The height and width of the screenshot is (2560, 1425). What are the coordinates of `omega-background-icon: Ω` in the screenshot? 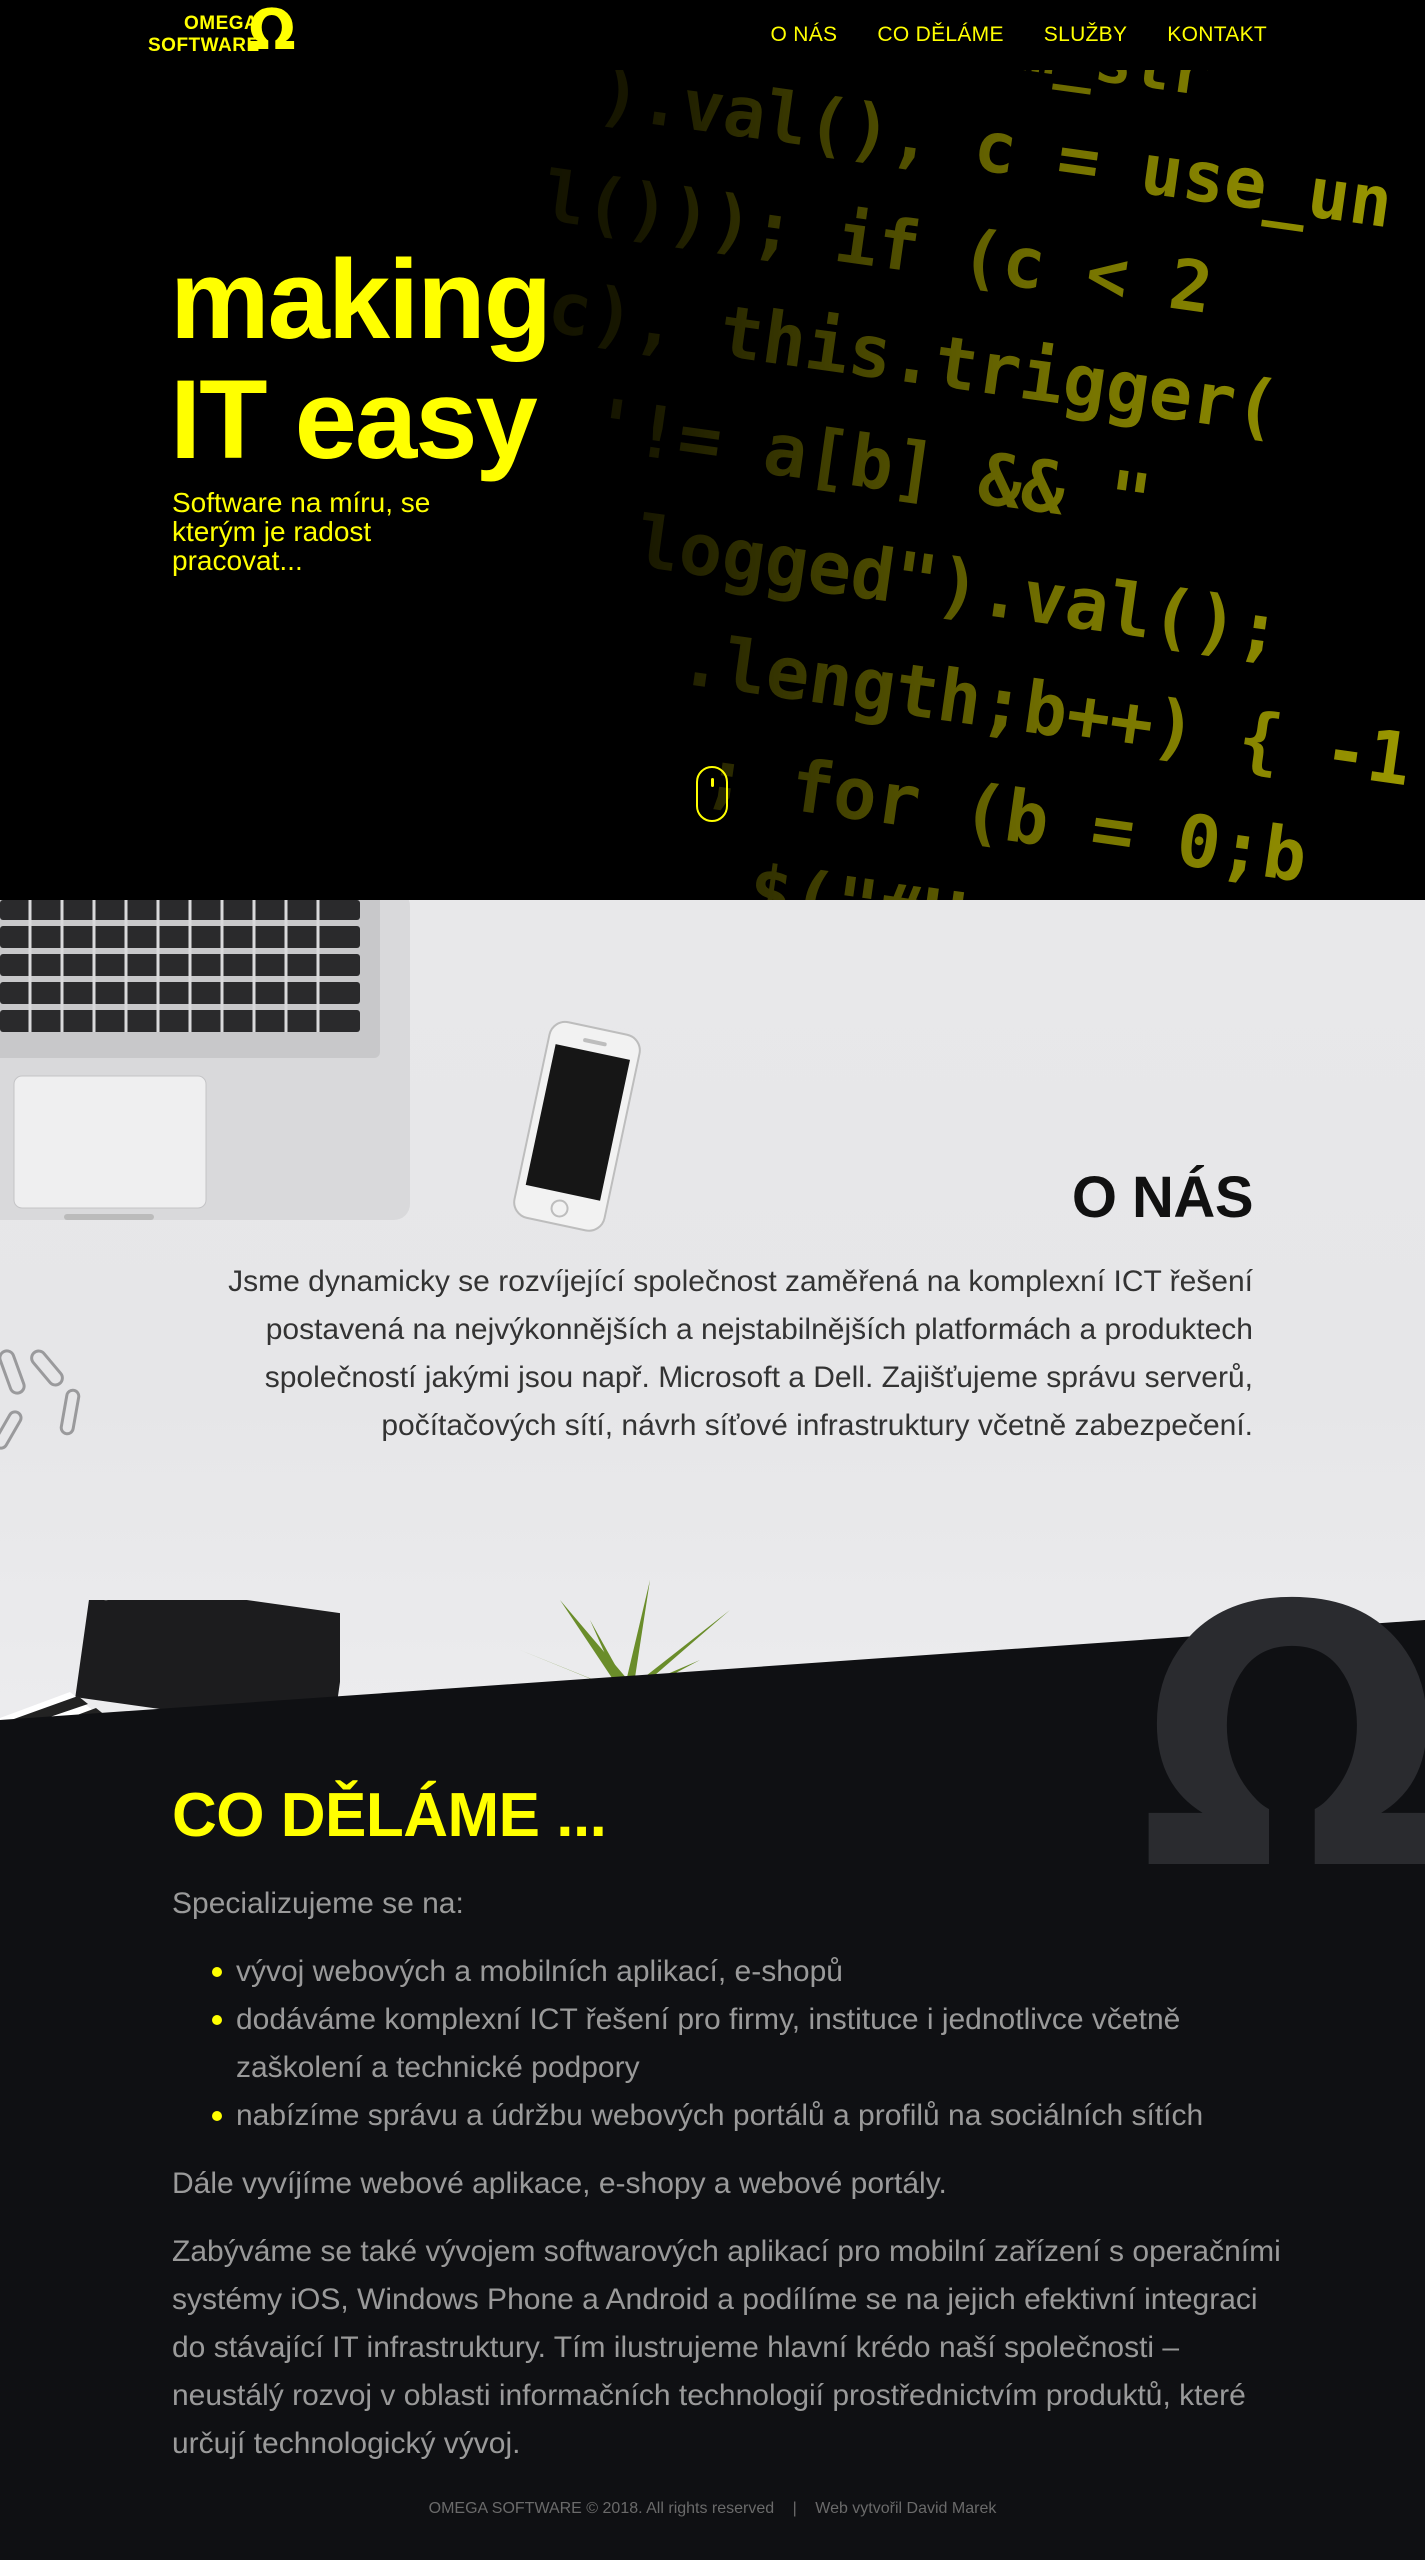 It's located at (1281, 1739).